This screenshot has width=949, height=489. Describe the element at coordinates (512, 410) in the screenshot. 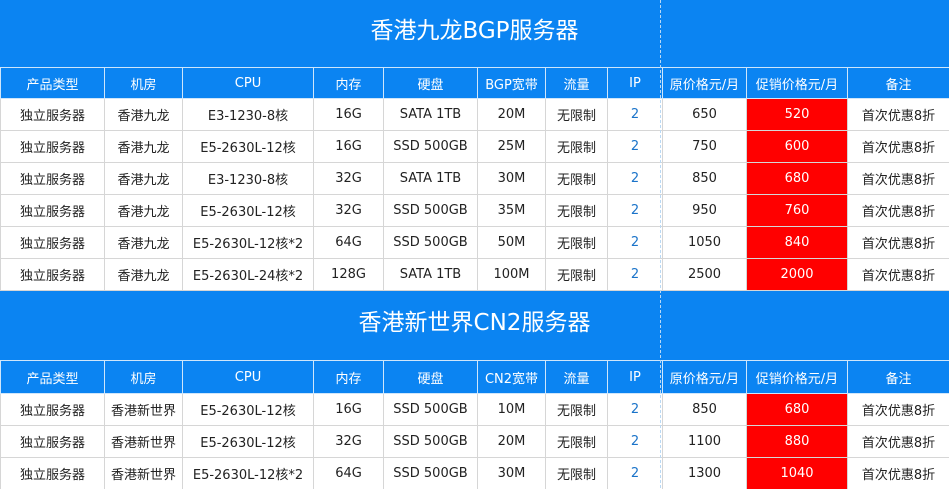

I see `cell-bandwidth: 10M` at that location.